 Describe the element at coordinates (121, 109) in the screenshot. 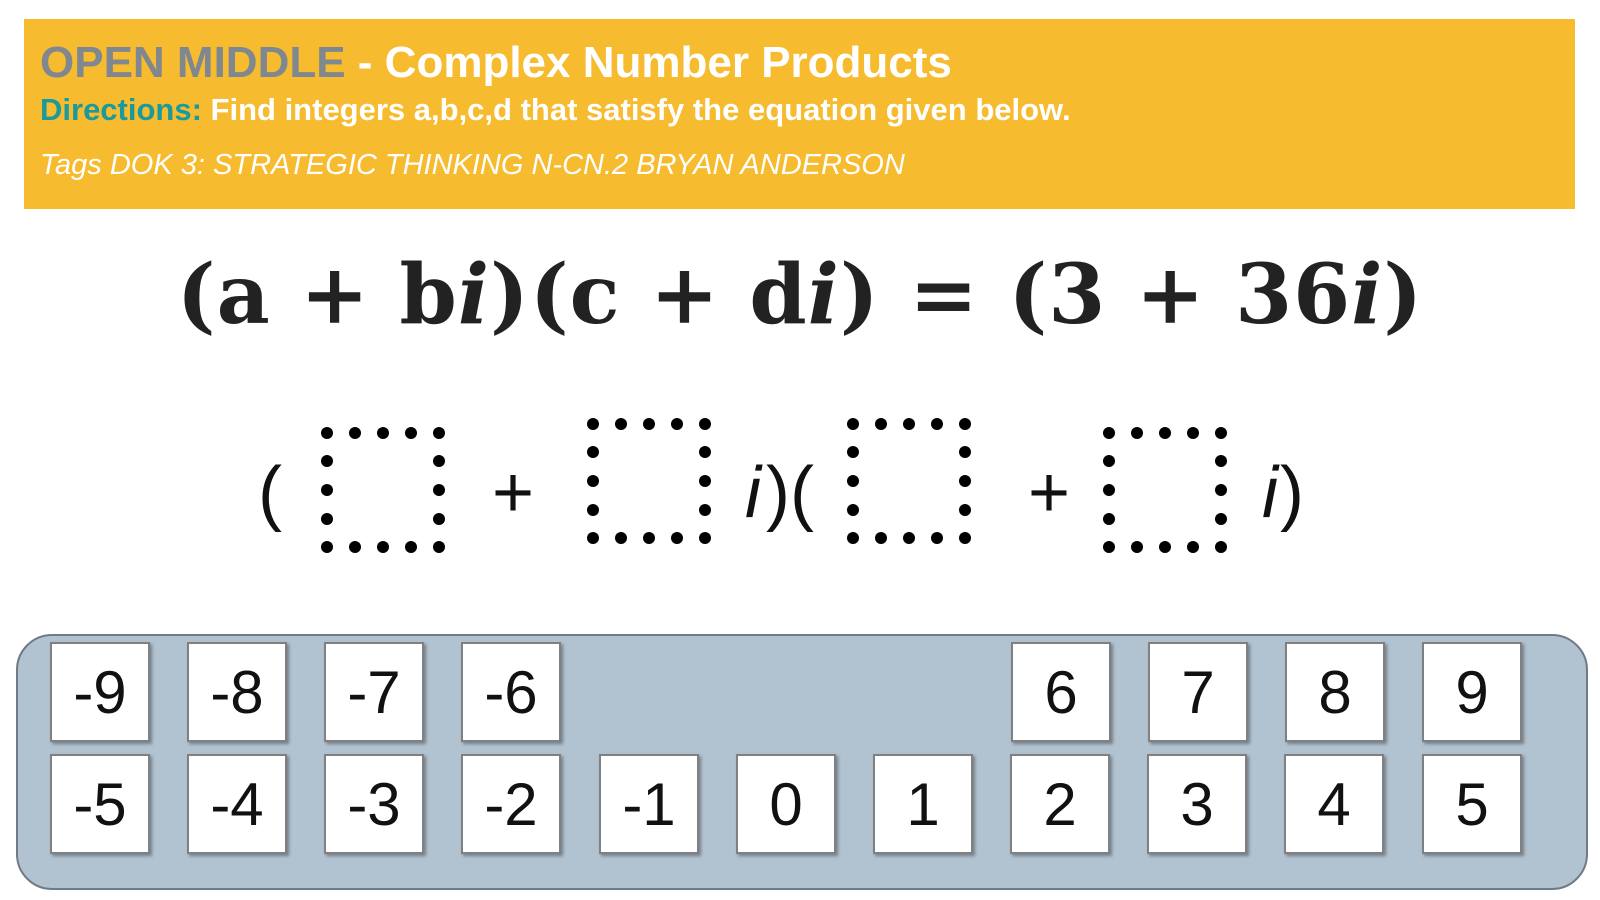

I see `directions-label: Directions:` at that location.